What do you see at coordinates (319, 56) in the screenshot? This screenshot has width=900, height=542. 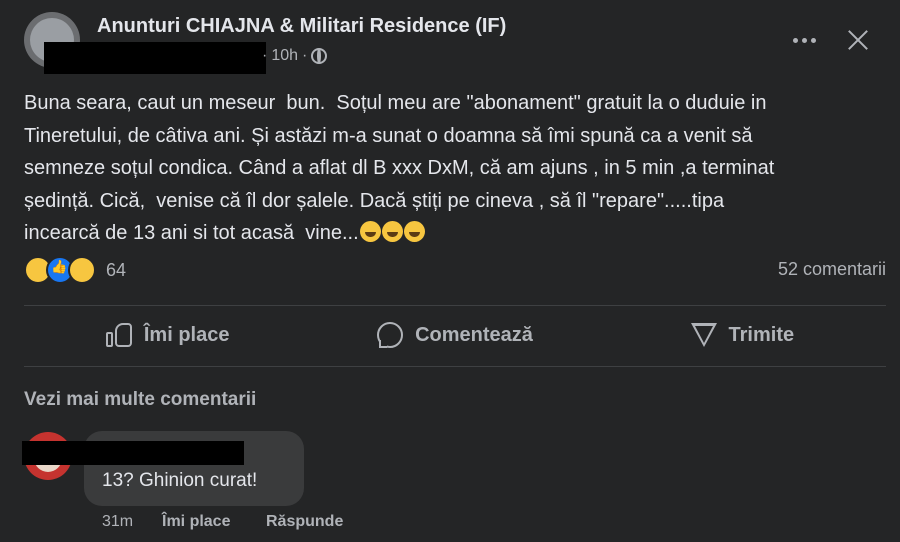 I see `audience-icon` at bounding box center [319, 56].